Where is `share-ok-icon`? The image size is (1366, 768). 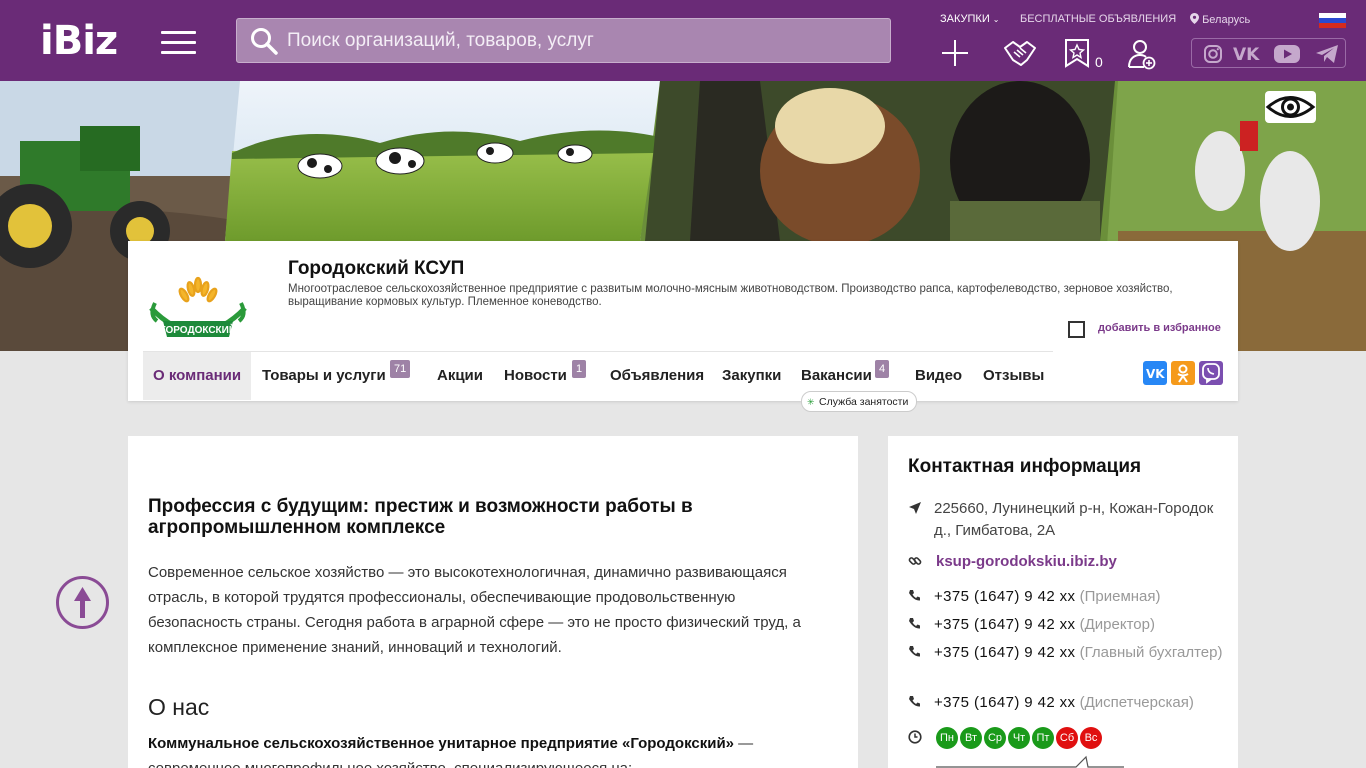 share-ok-icon is located at coordinates (1183, 373).